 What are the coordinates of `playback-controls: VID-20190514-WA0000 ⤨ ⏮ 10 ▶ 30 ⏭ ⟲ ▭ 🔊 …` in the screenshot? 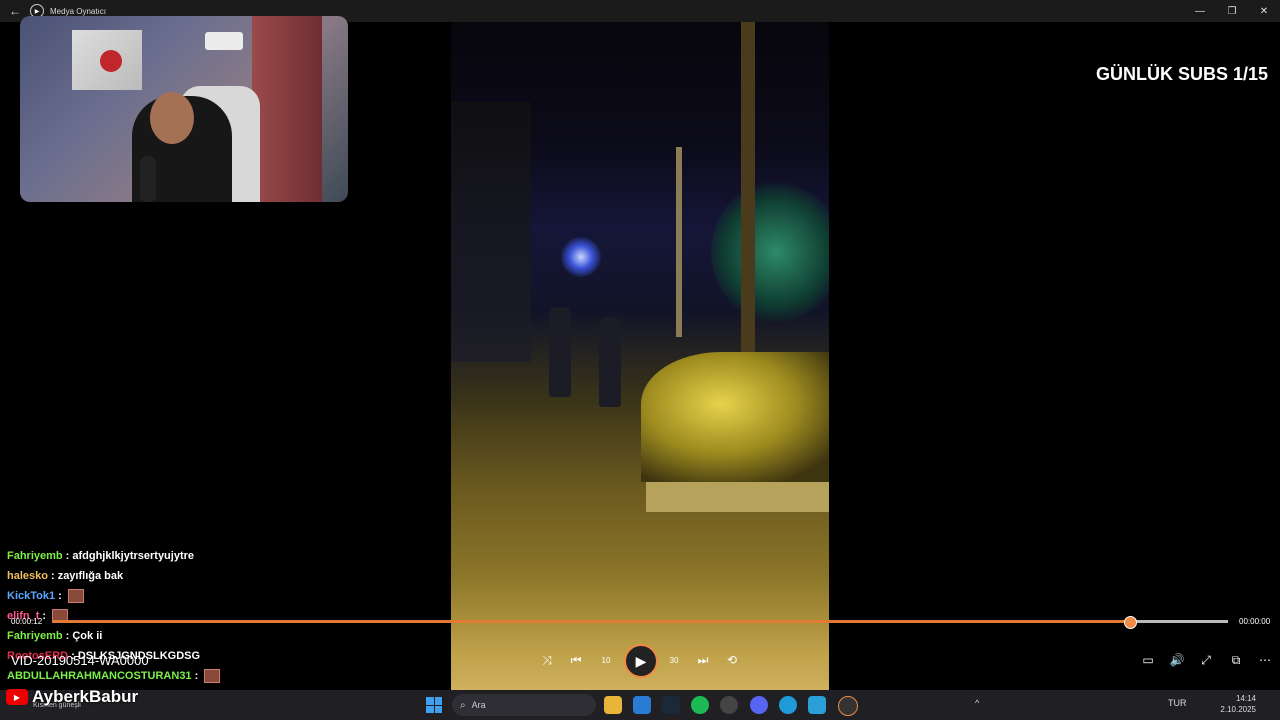 It's located at (640, 660).